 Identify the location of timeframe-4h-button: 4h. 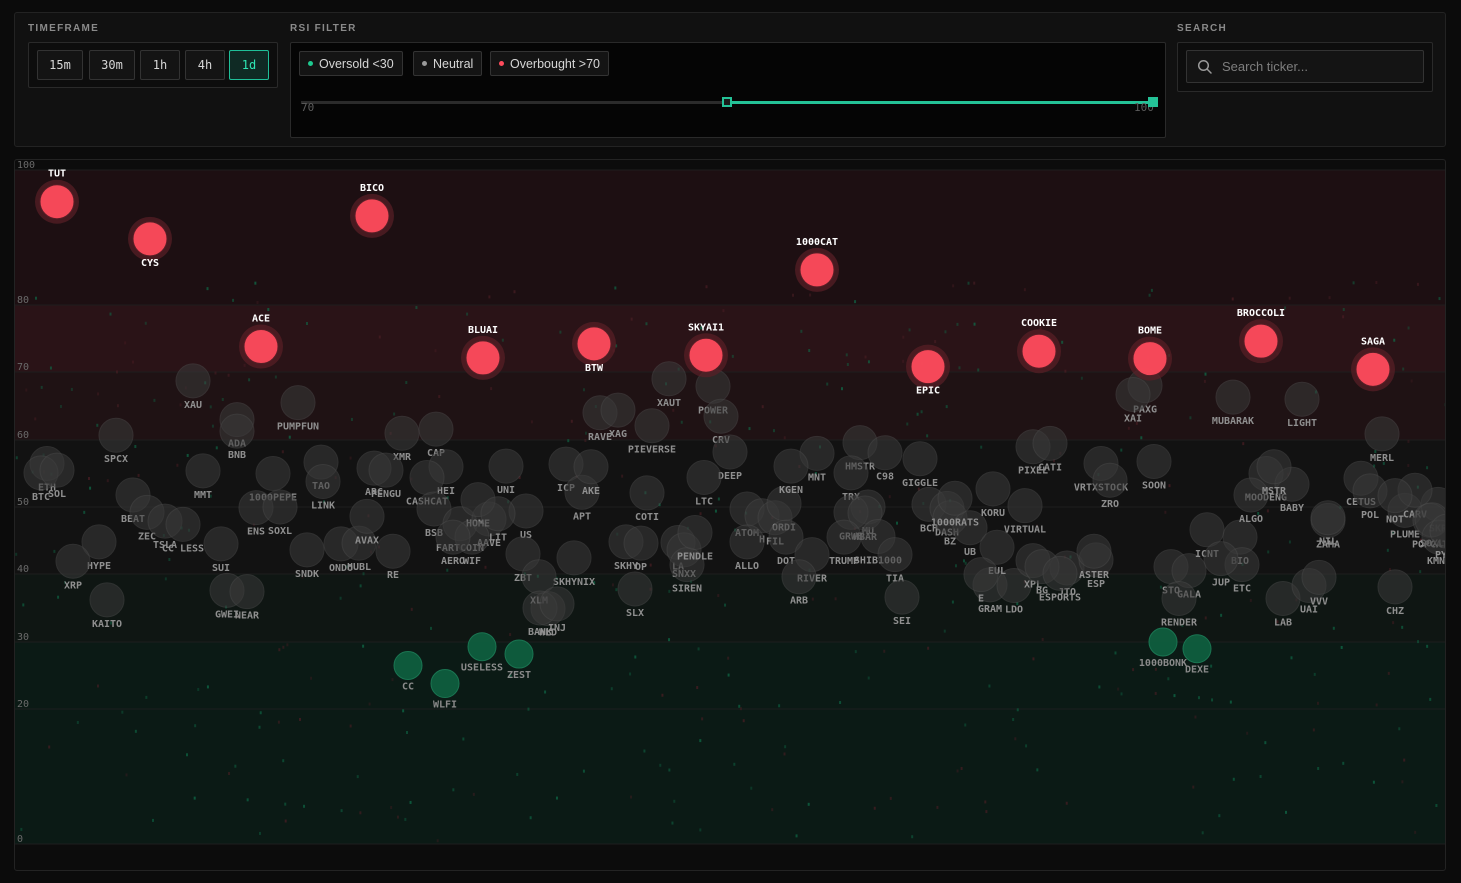
(205, 65).